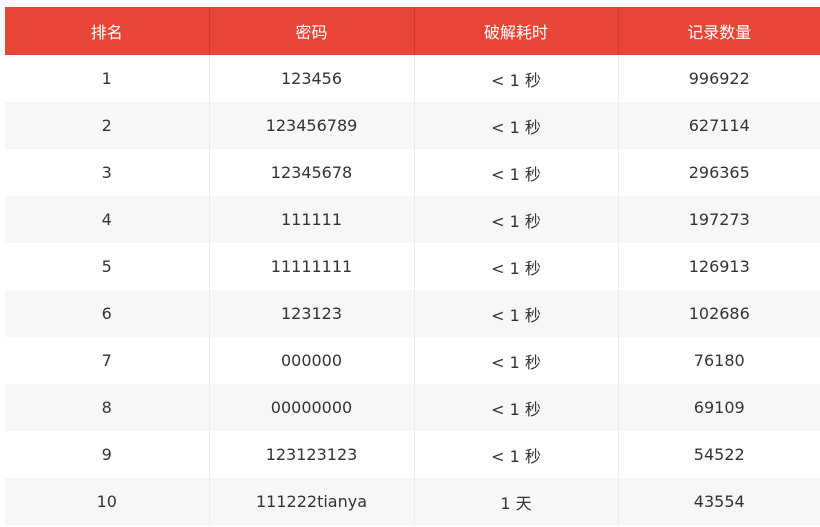  I want to click on cell-record-count: 76180, so click(719, 360).